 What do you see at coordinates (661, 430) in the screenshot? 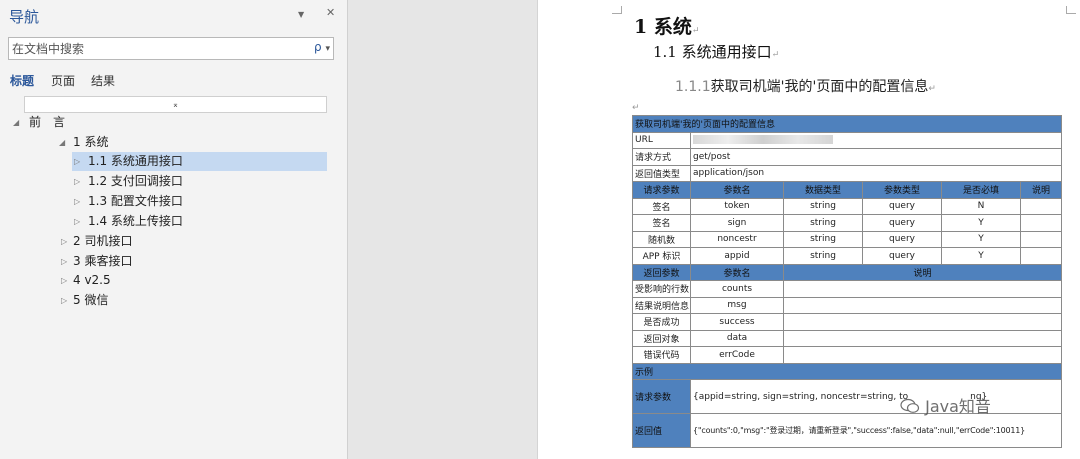
I see `example-response-label: 返回值` at bounding box center [661, 430].